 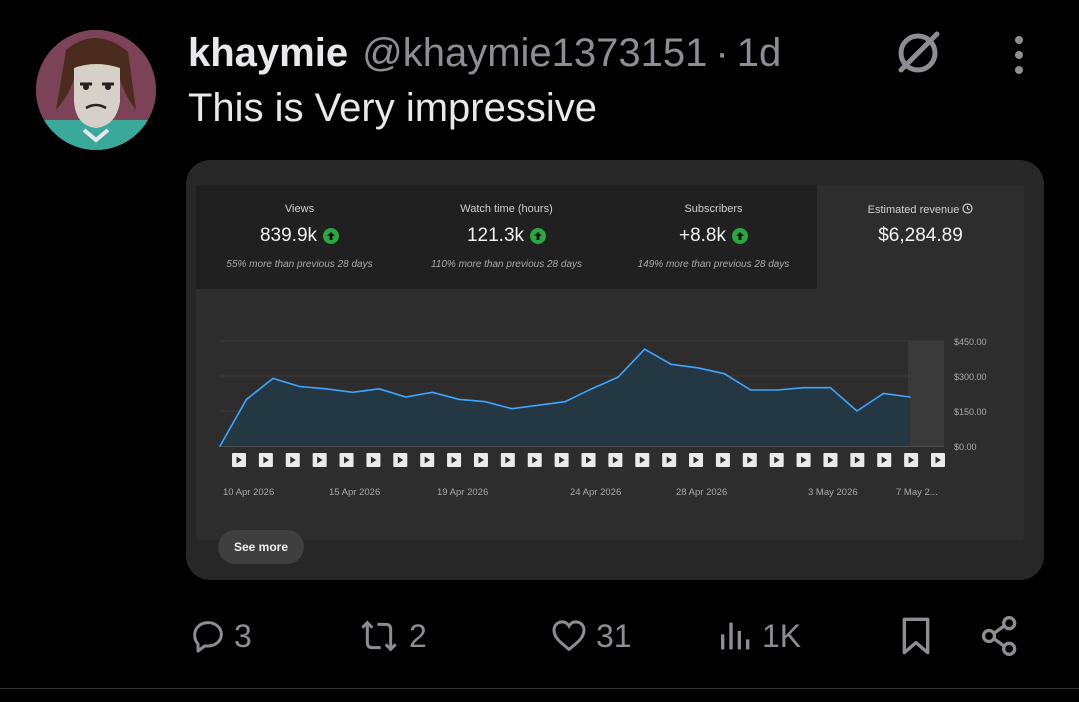 I want to click on metric-label: Subscribers, so click(x=713, y=209).